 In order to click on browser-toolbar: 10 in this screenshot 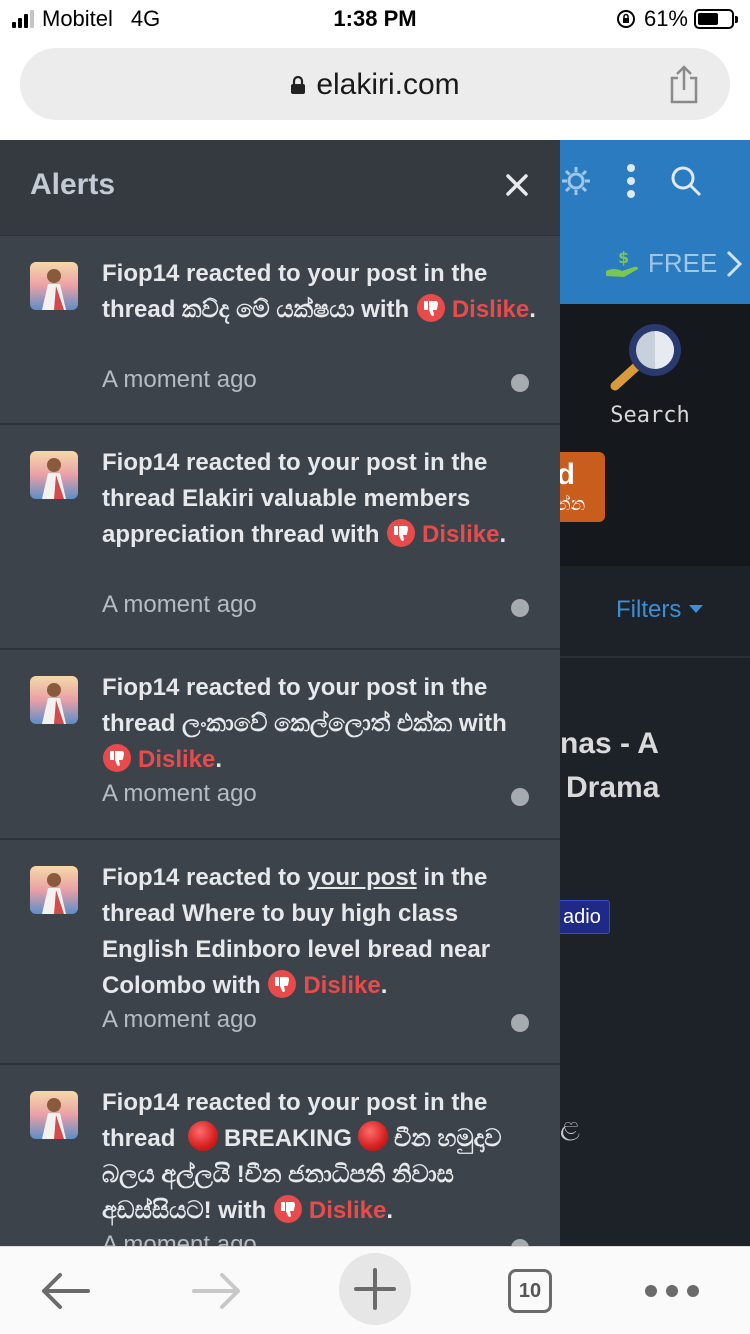, I will do `click(375, 1290)`.